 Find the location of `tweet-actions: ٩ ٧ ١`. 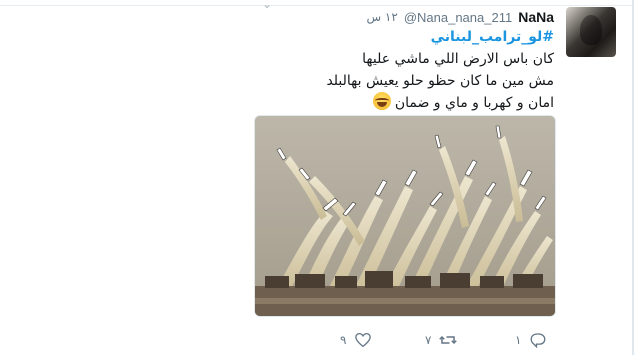

tweet-actions: ٩ ٧ ١ is located at coordinates (450, 340).